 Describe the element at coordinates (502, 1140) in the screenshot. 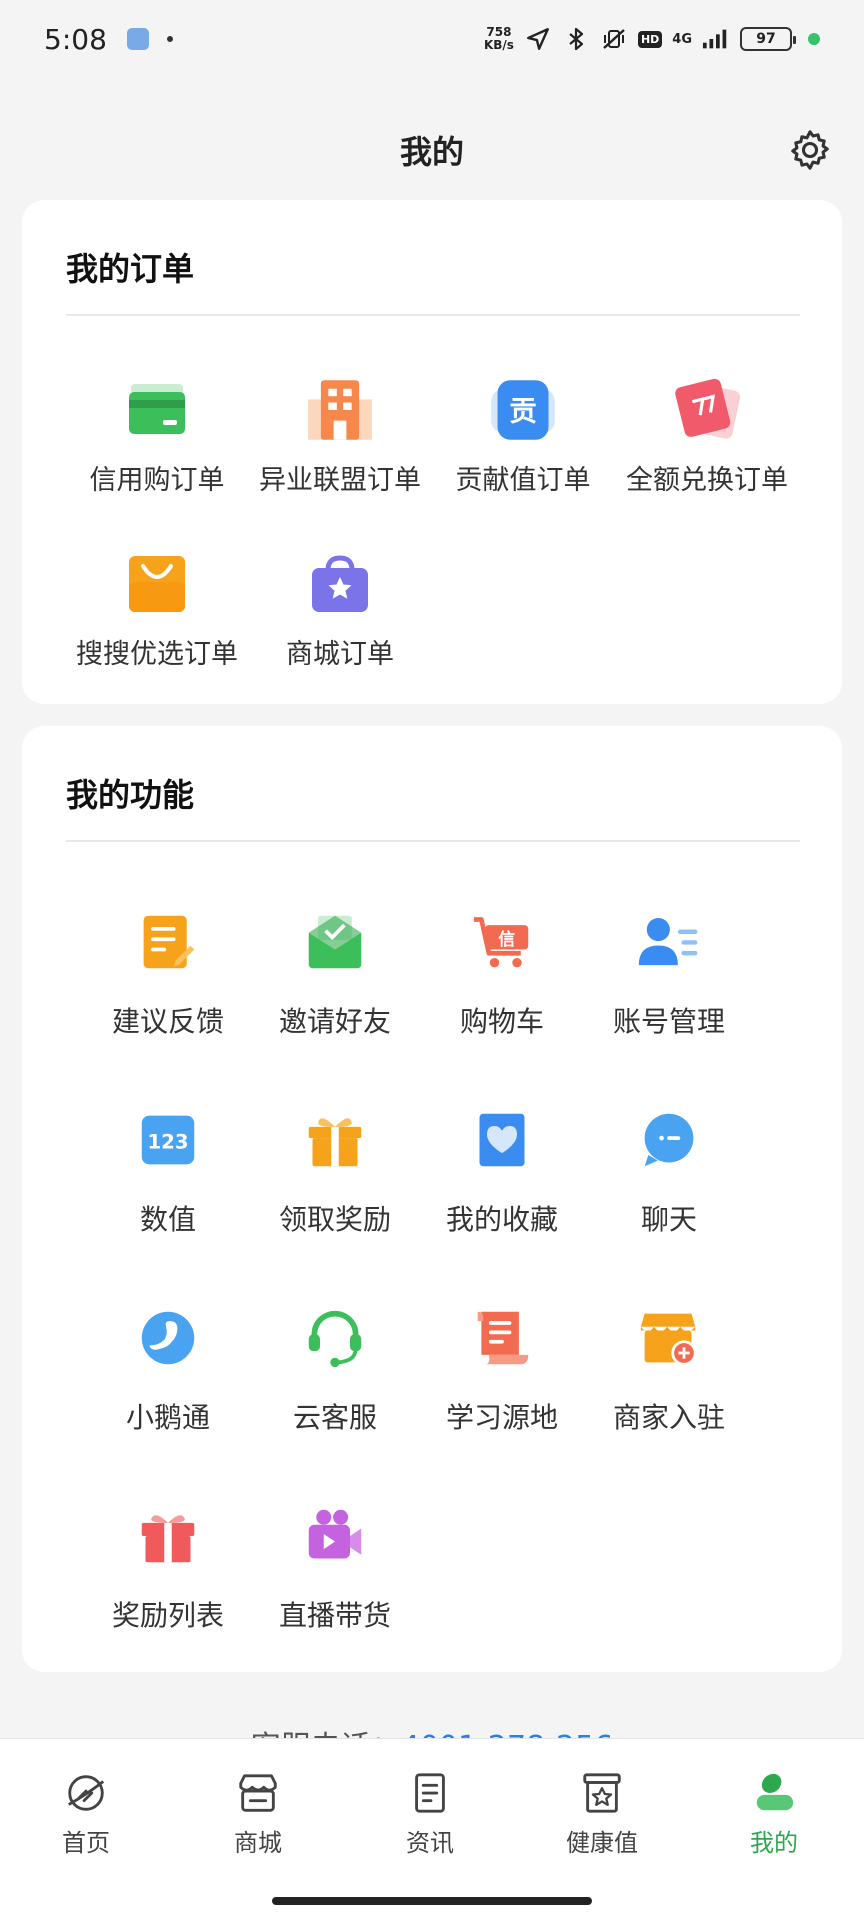

I see `heart-icon` at that location.